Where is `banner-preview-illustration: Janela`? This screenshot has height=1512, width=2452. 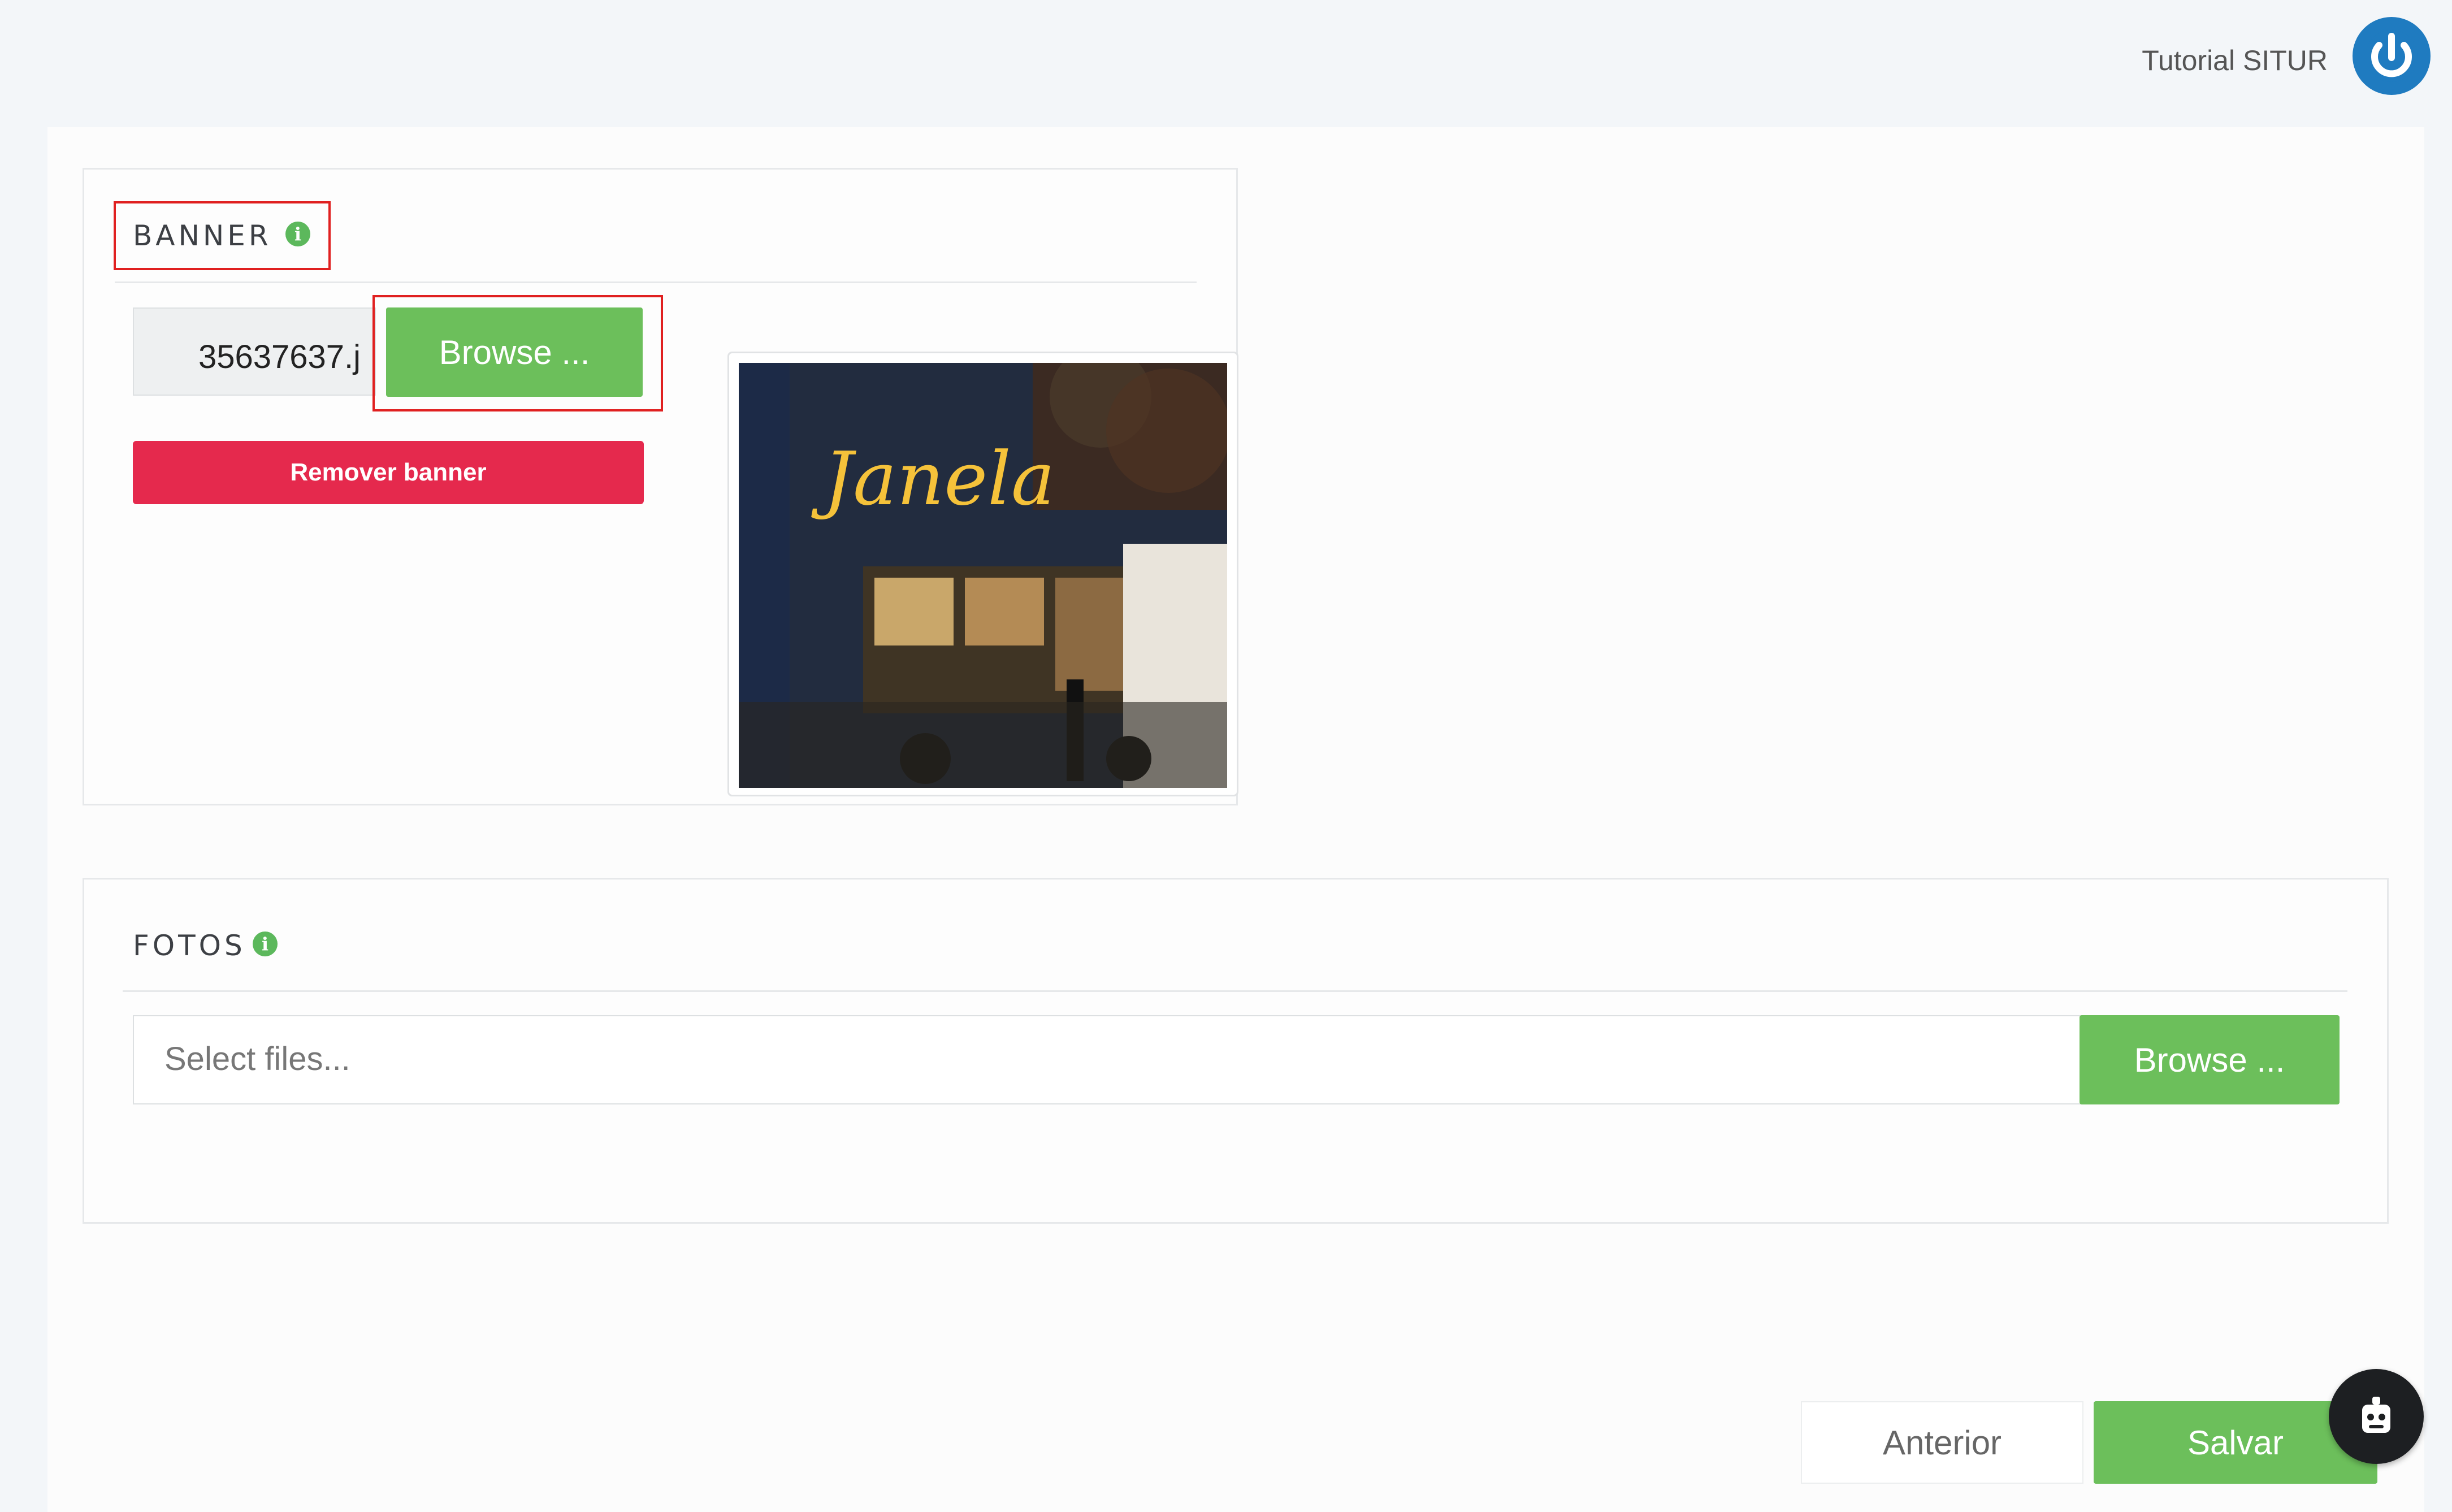
banner-preview-illustration: Janela is located at coordinates (983, 575).